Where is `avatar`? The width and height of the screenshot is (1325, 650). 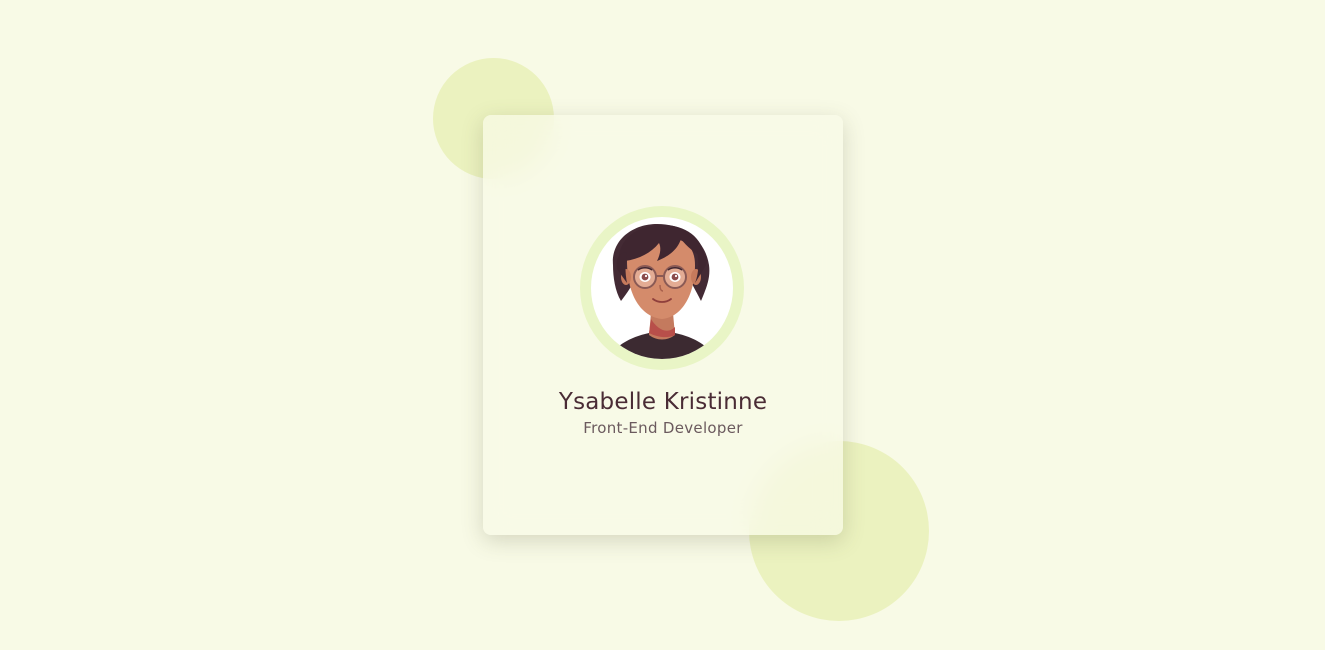
avatar is located at coordinates (662, 288).